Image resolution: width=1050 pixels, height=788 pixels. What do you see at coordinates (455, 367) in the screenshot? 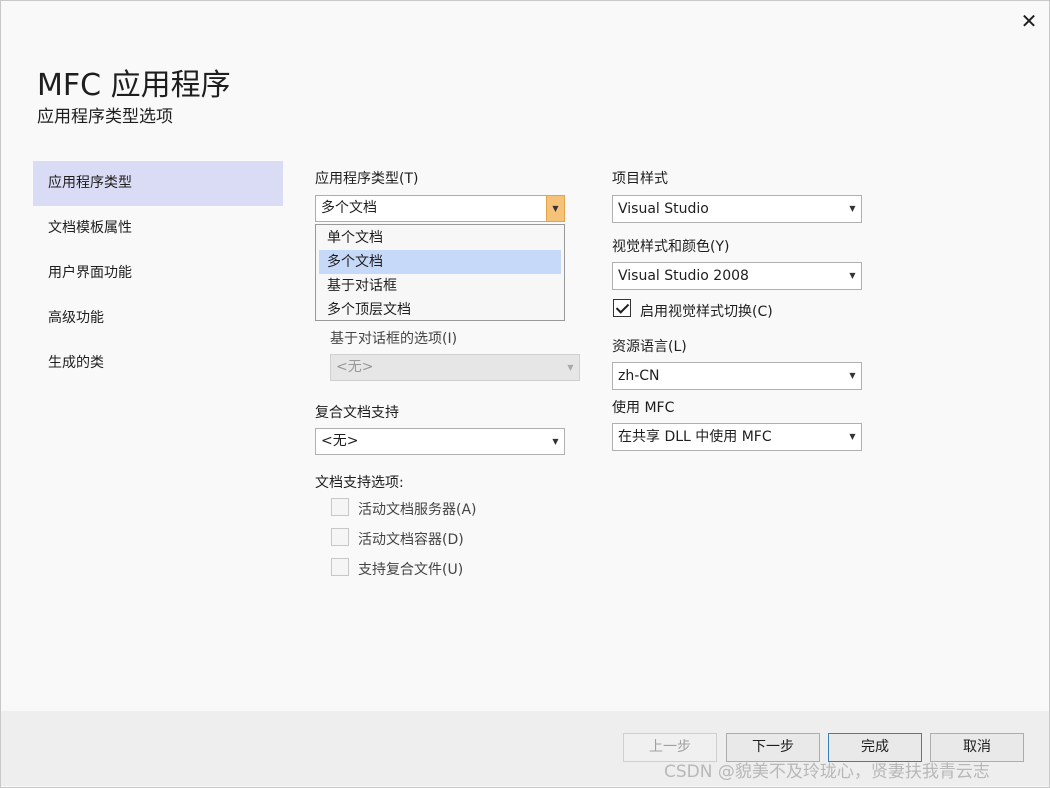
I see `dialog-options-select: <无> ▼` at bounding box center [455, 367].